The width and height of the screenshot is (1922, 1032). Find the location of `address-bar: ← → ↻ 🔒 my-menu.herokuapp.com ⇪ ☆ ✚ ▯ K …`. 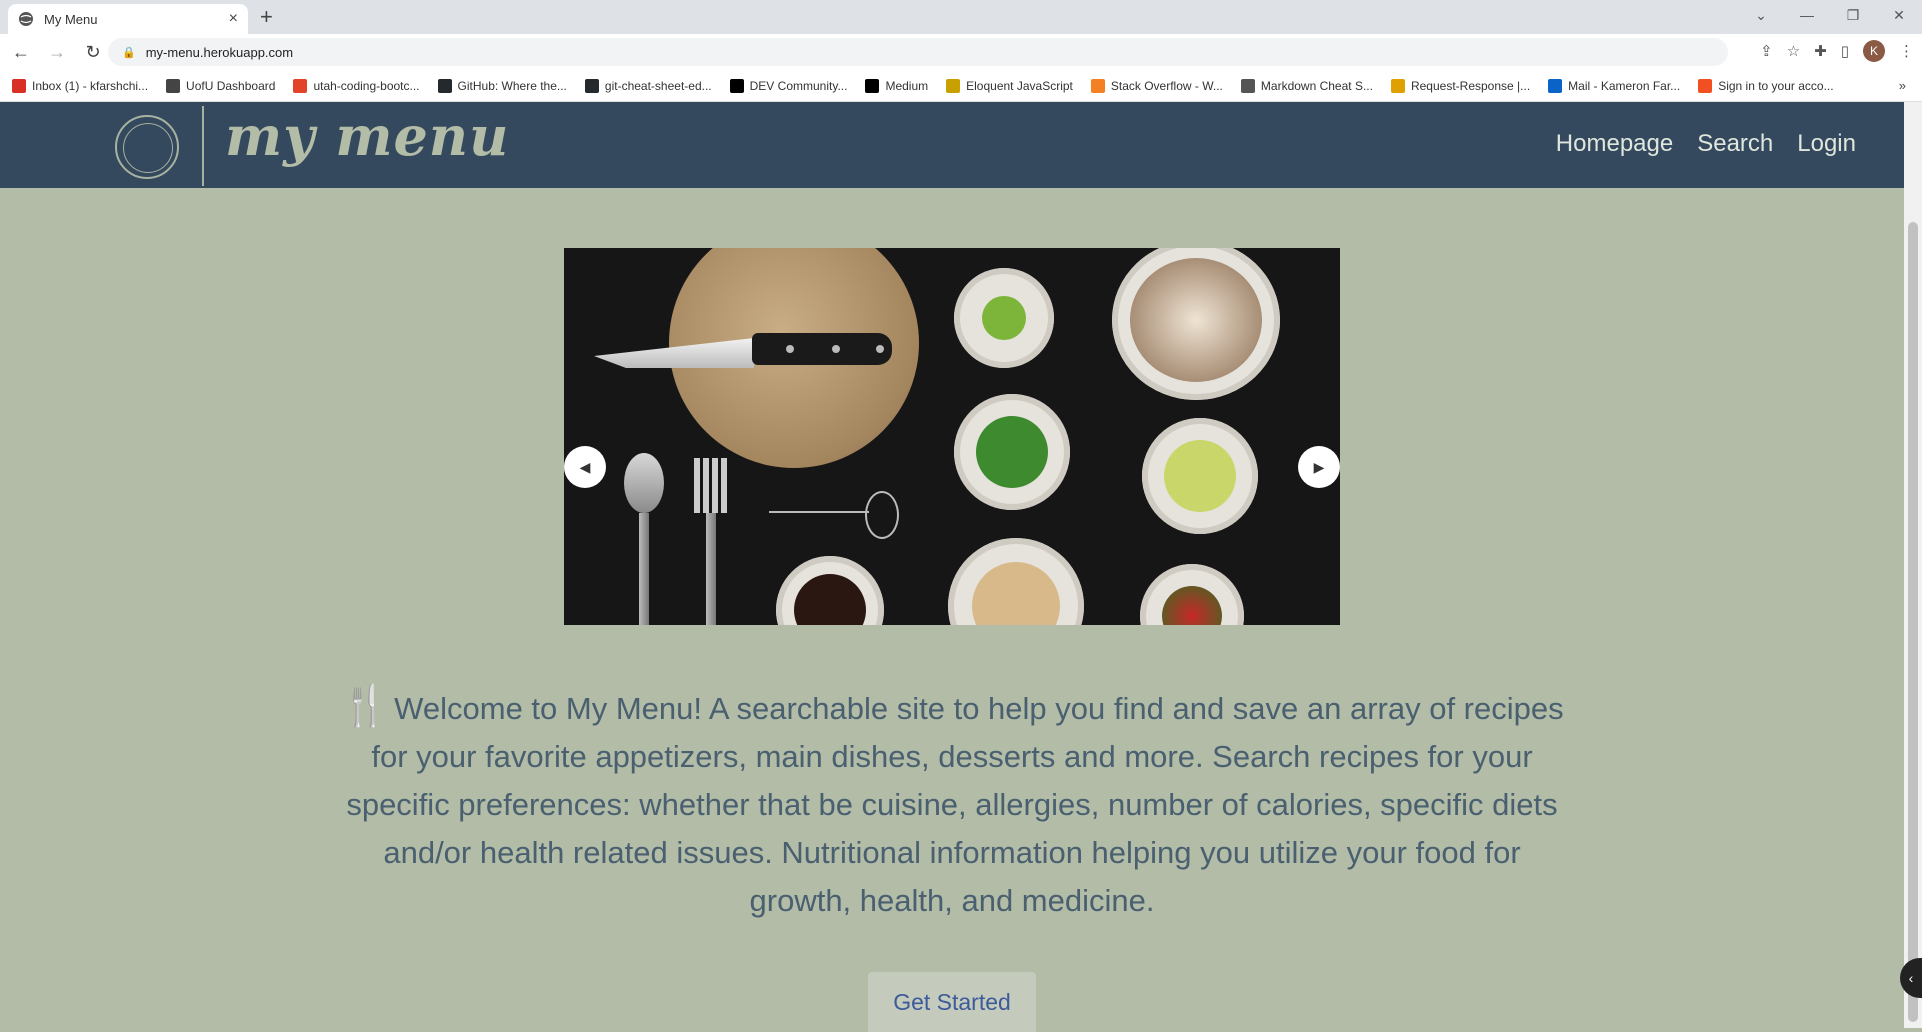

address-bar: ← → ↻ 🔒 my-menu.herokuapp.com ⇪ ☆ ✚ ▯ K … is located at coordinates (961, 52).